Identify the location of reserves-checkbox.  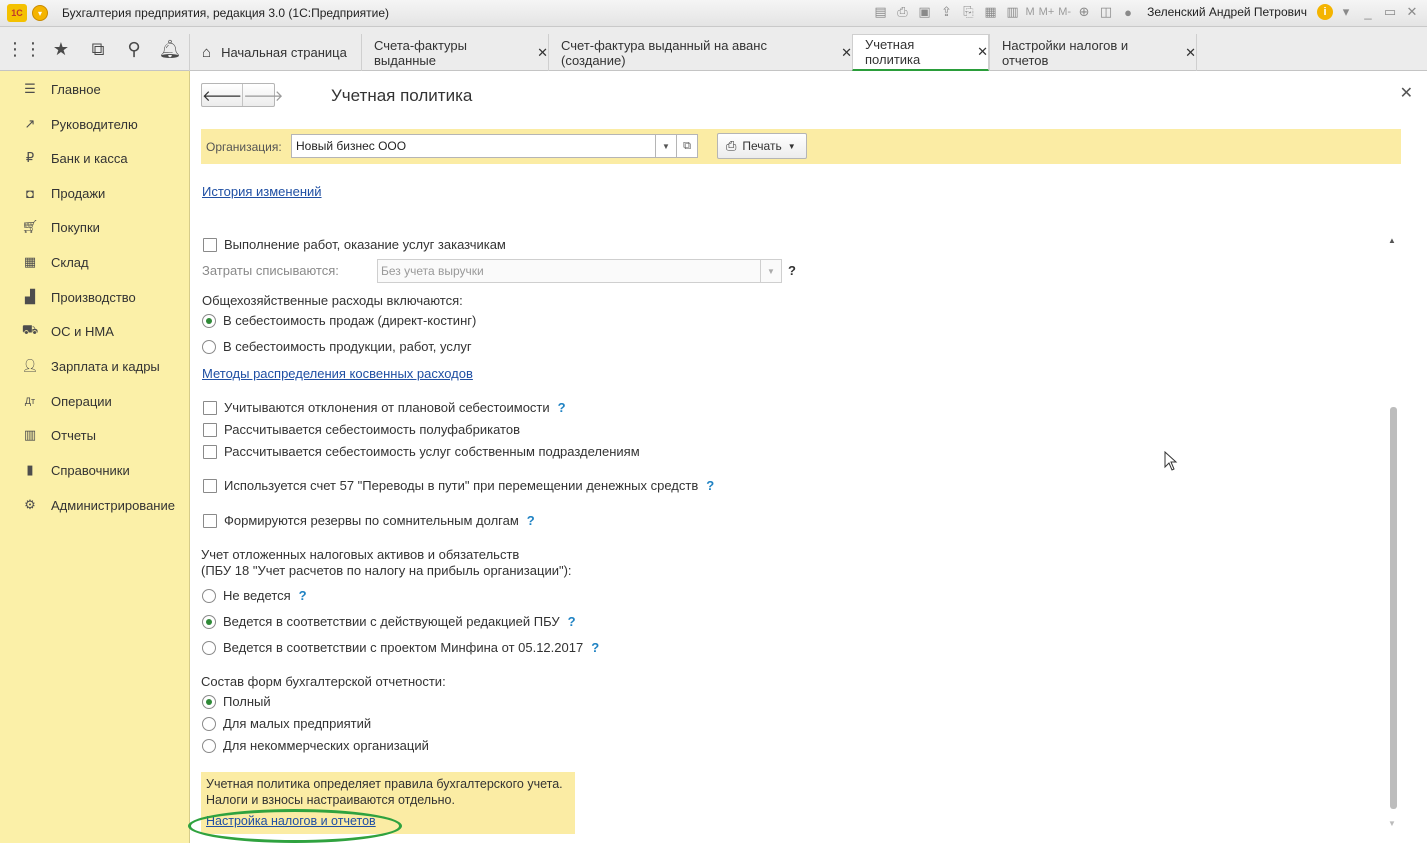
(210, 520).